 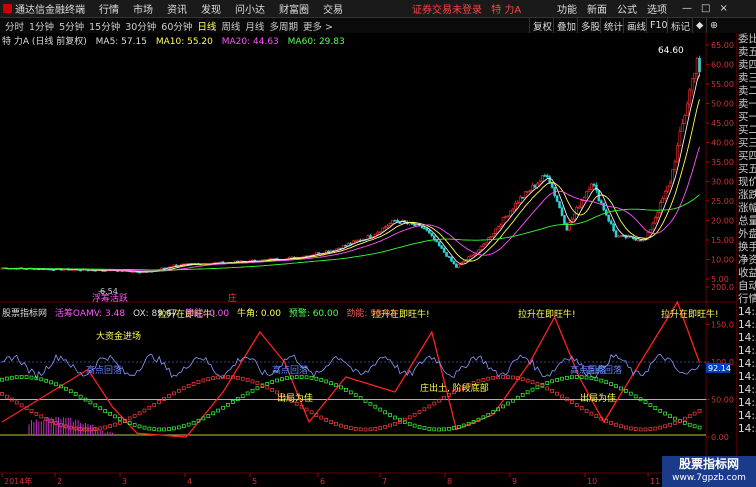 What do you see at coordinates (746, 195) in the screenshot?
I see `side-panel-item: 涨跌` at bounding box center [746, 195].